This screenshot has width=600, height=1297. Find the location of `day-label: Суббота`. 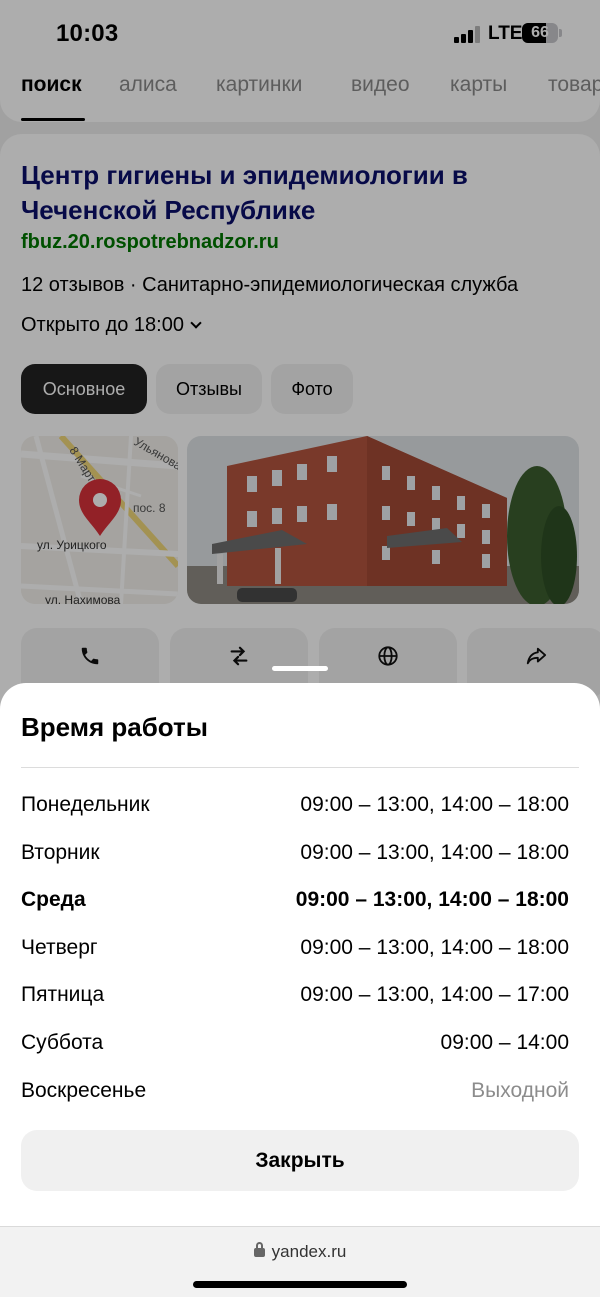

day-label: Суббота is located at coordinates (62, 1042).